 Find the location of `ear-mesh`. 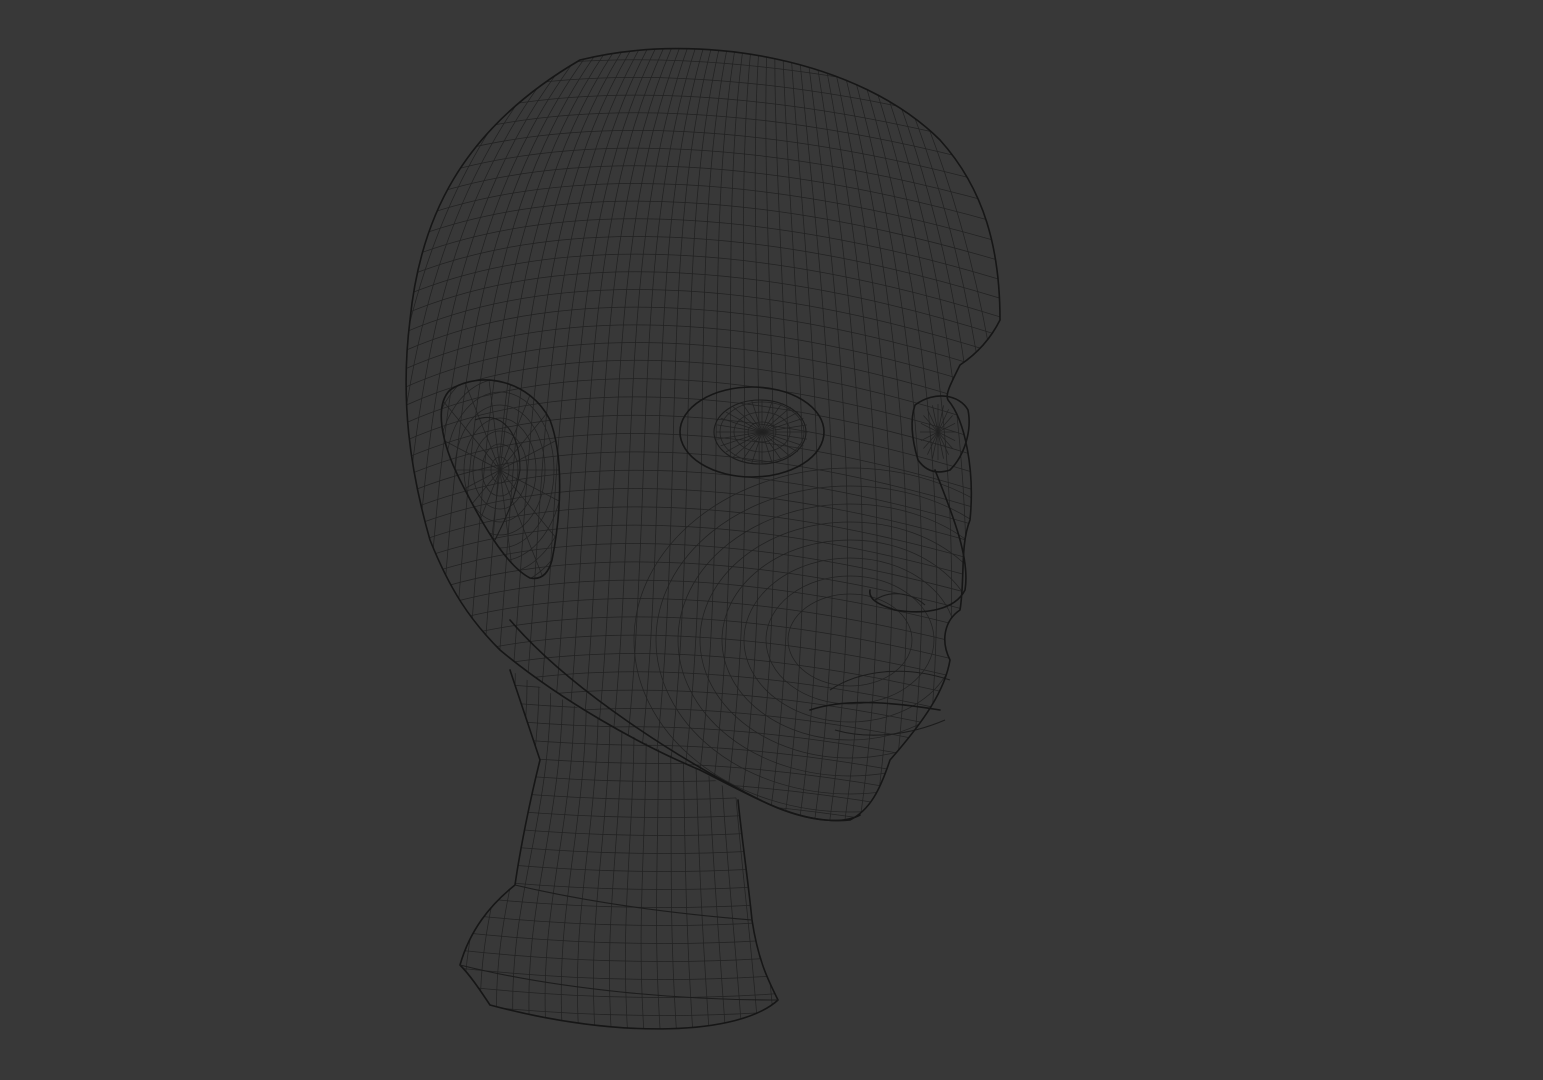

ear-mesh is located at coordinates (500, 479).